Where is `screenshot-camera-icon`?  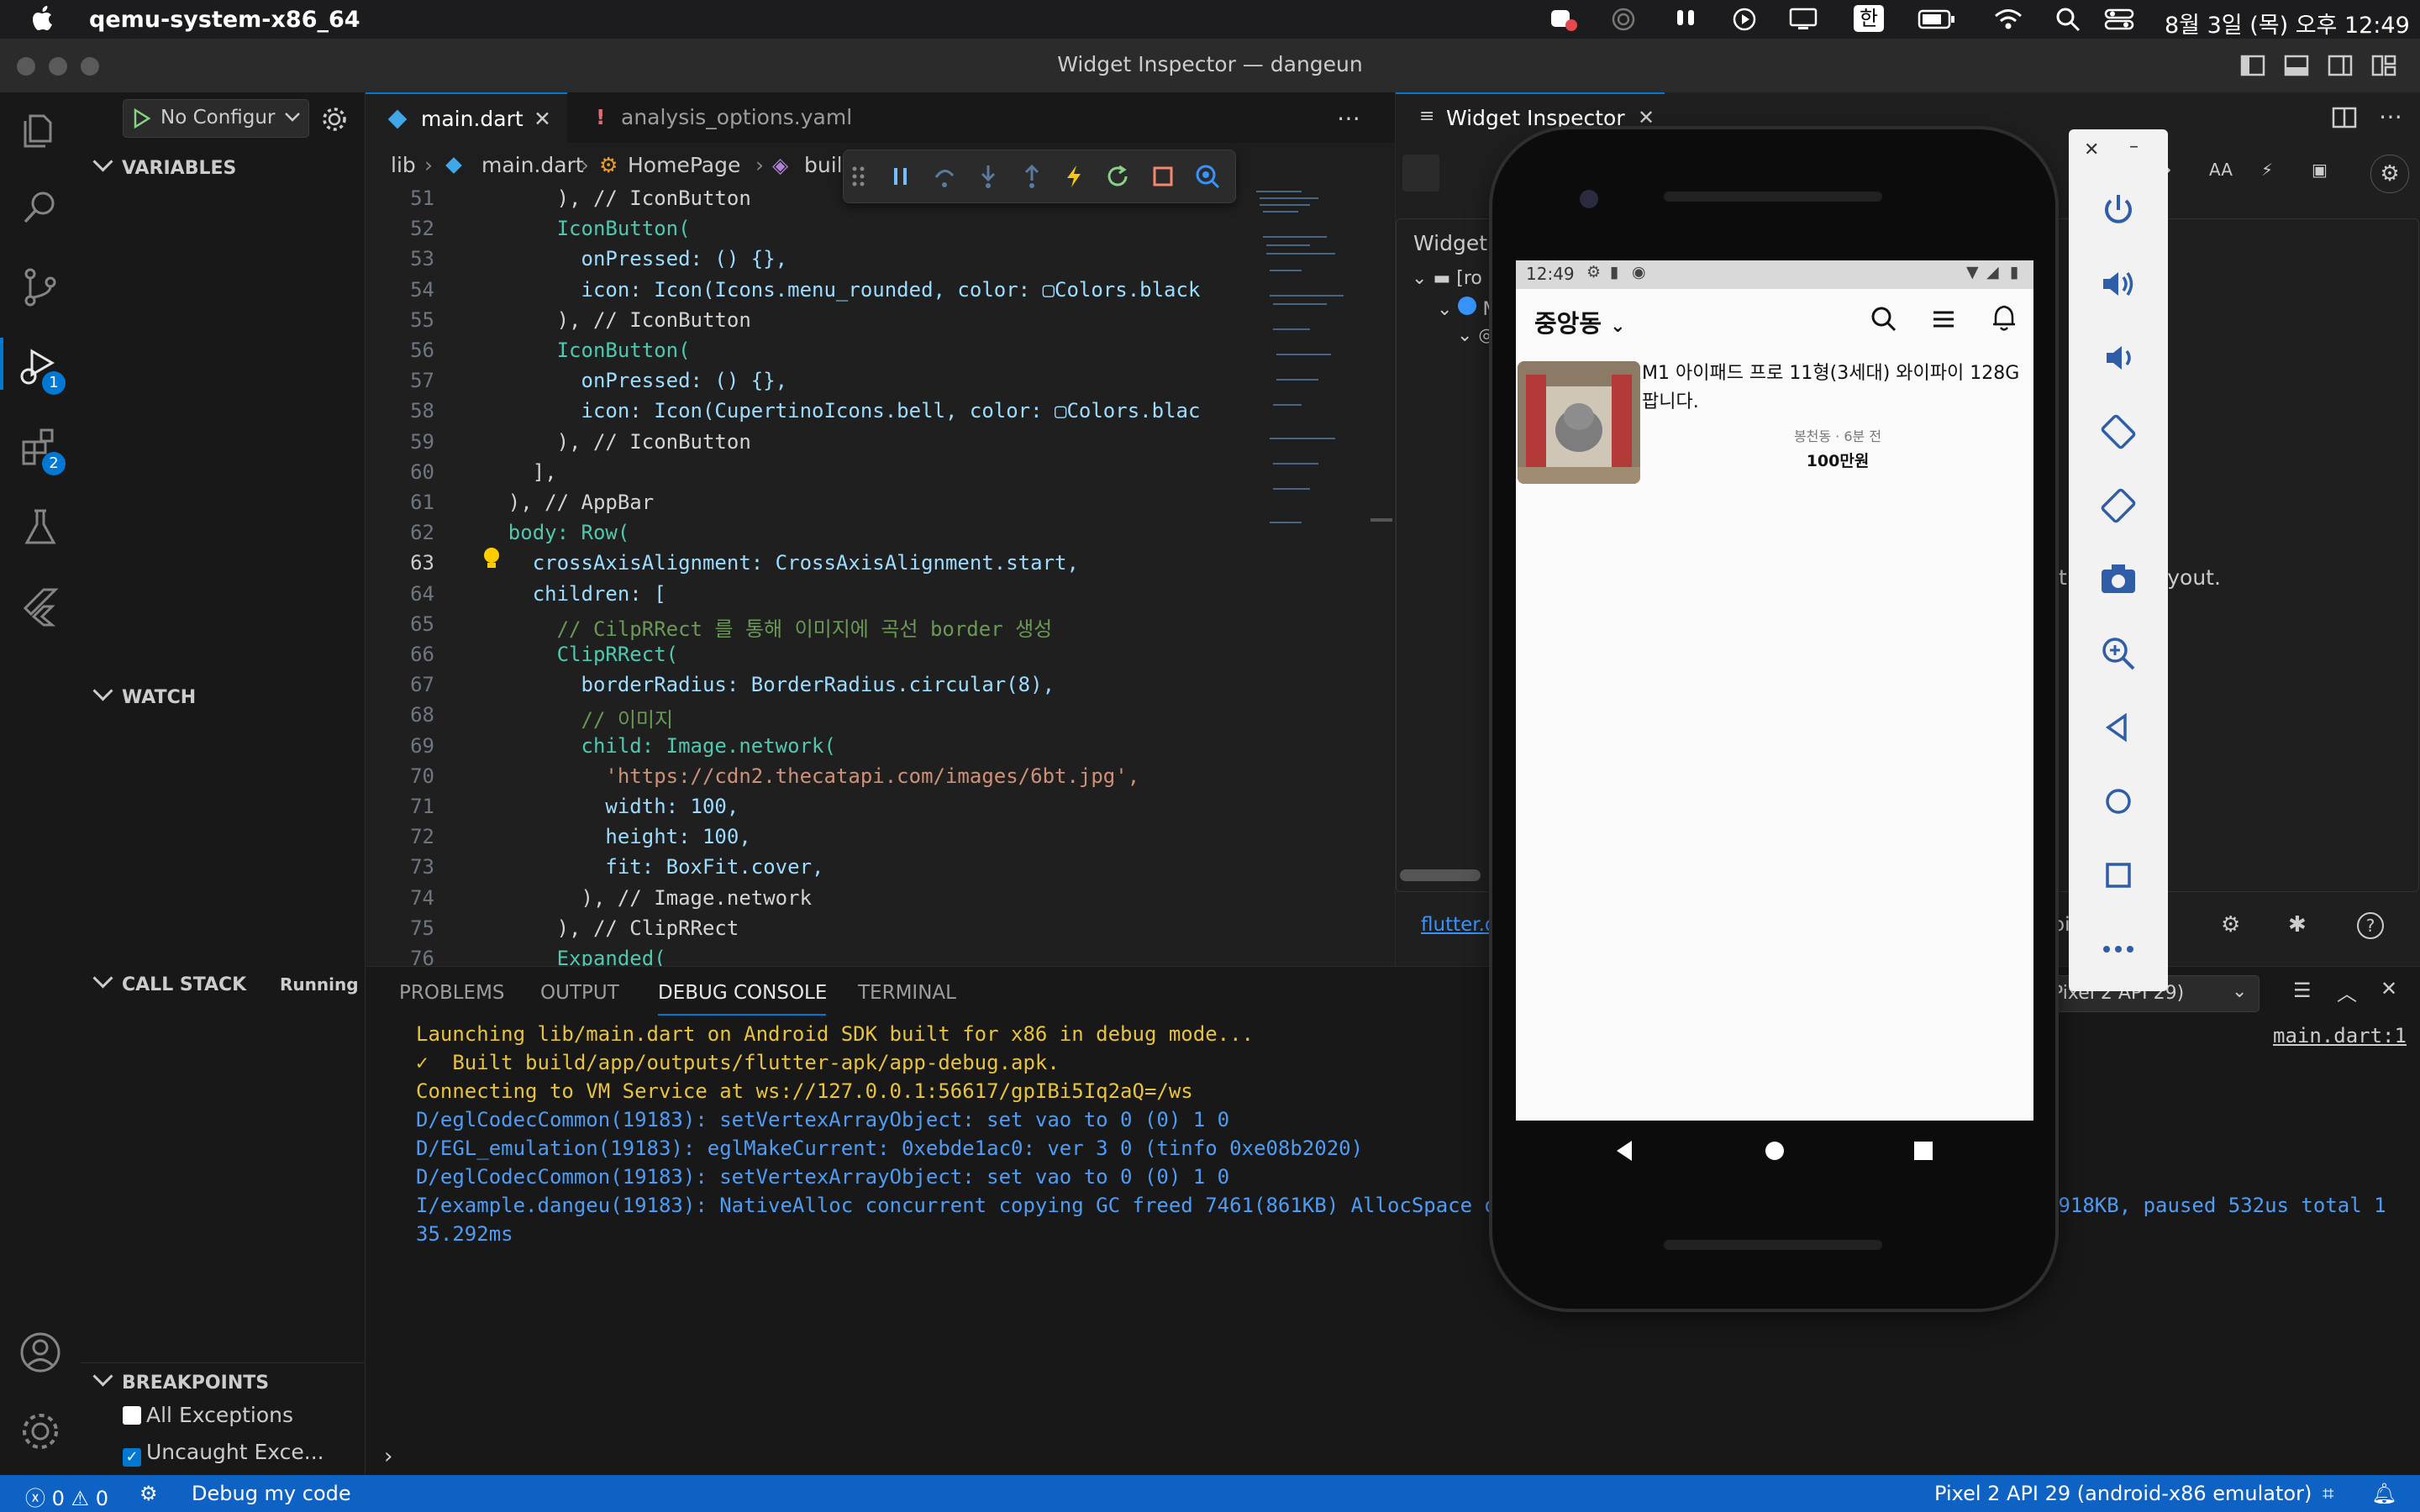 screenshot-camera-icon is located at coordinates (2118, 579).